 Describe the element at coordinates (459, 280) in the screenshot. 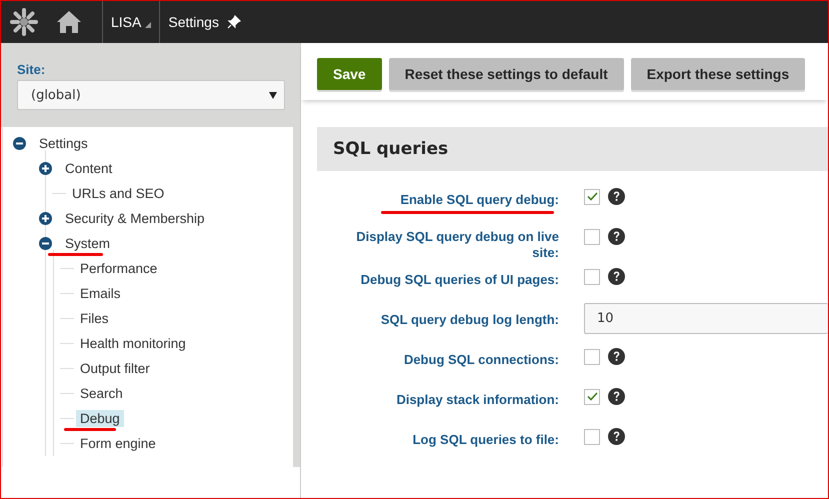

I see `field-label: Debug SQL queries of UI pages:` at that location.